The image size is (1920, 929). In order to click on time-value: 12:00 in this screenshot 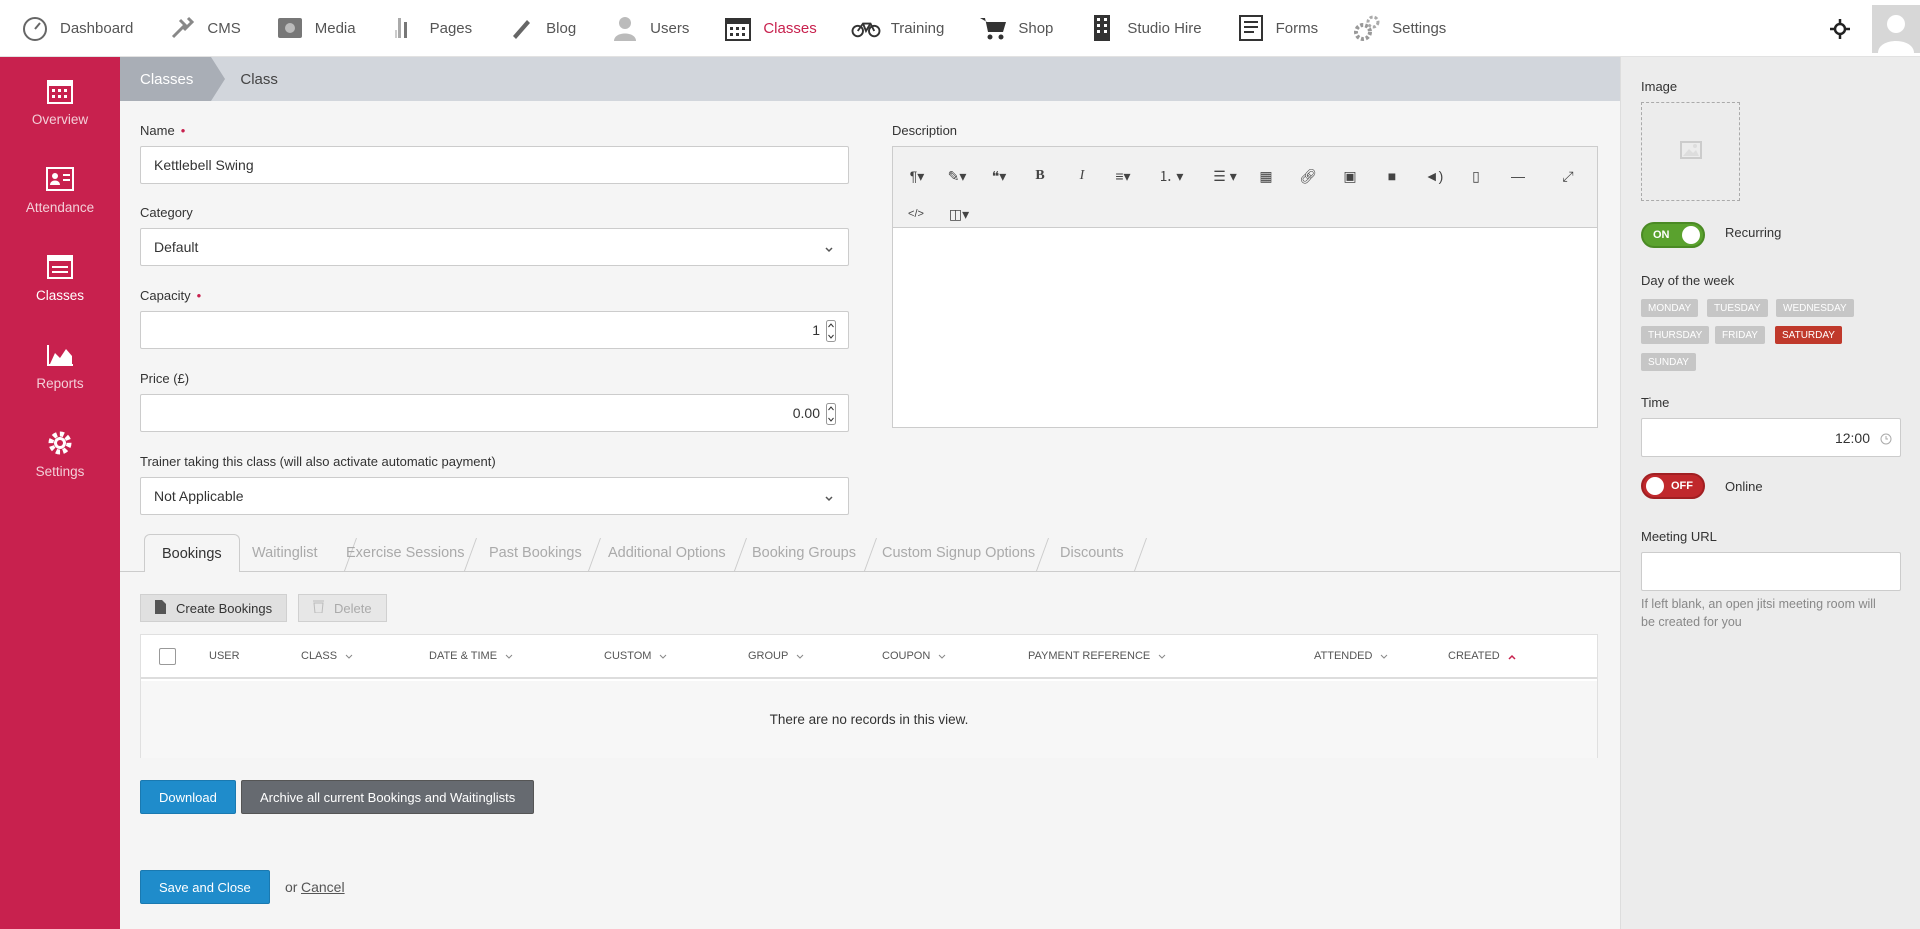, I will do `click(1852, 437)`.